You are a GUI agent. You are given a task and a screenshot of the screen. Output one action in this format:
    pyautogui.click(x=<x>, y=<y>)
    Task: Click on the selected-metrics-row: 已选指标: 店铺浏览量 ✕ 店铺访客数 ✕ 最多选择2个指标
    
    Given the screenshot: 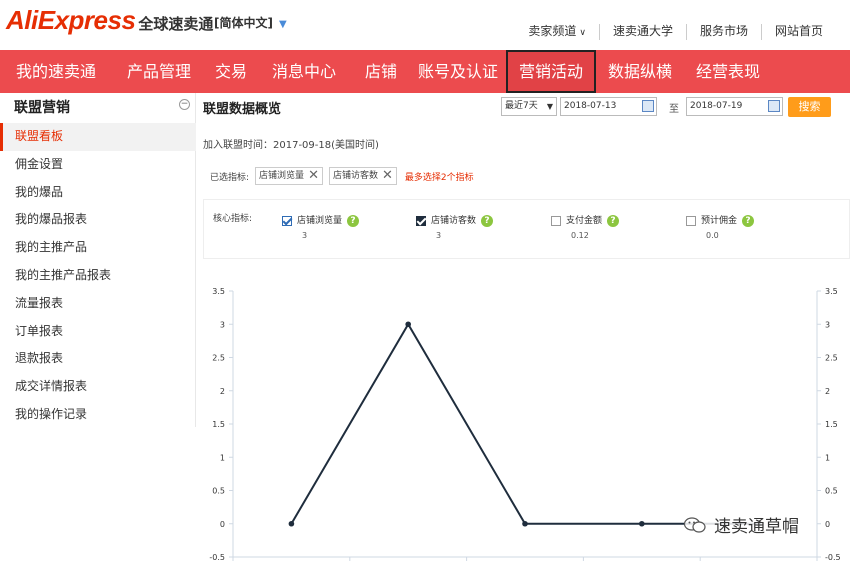 What is the action you would take?
    pyautogui.click(x=342, y=176)
    